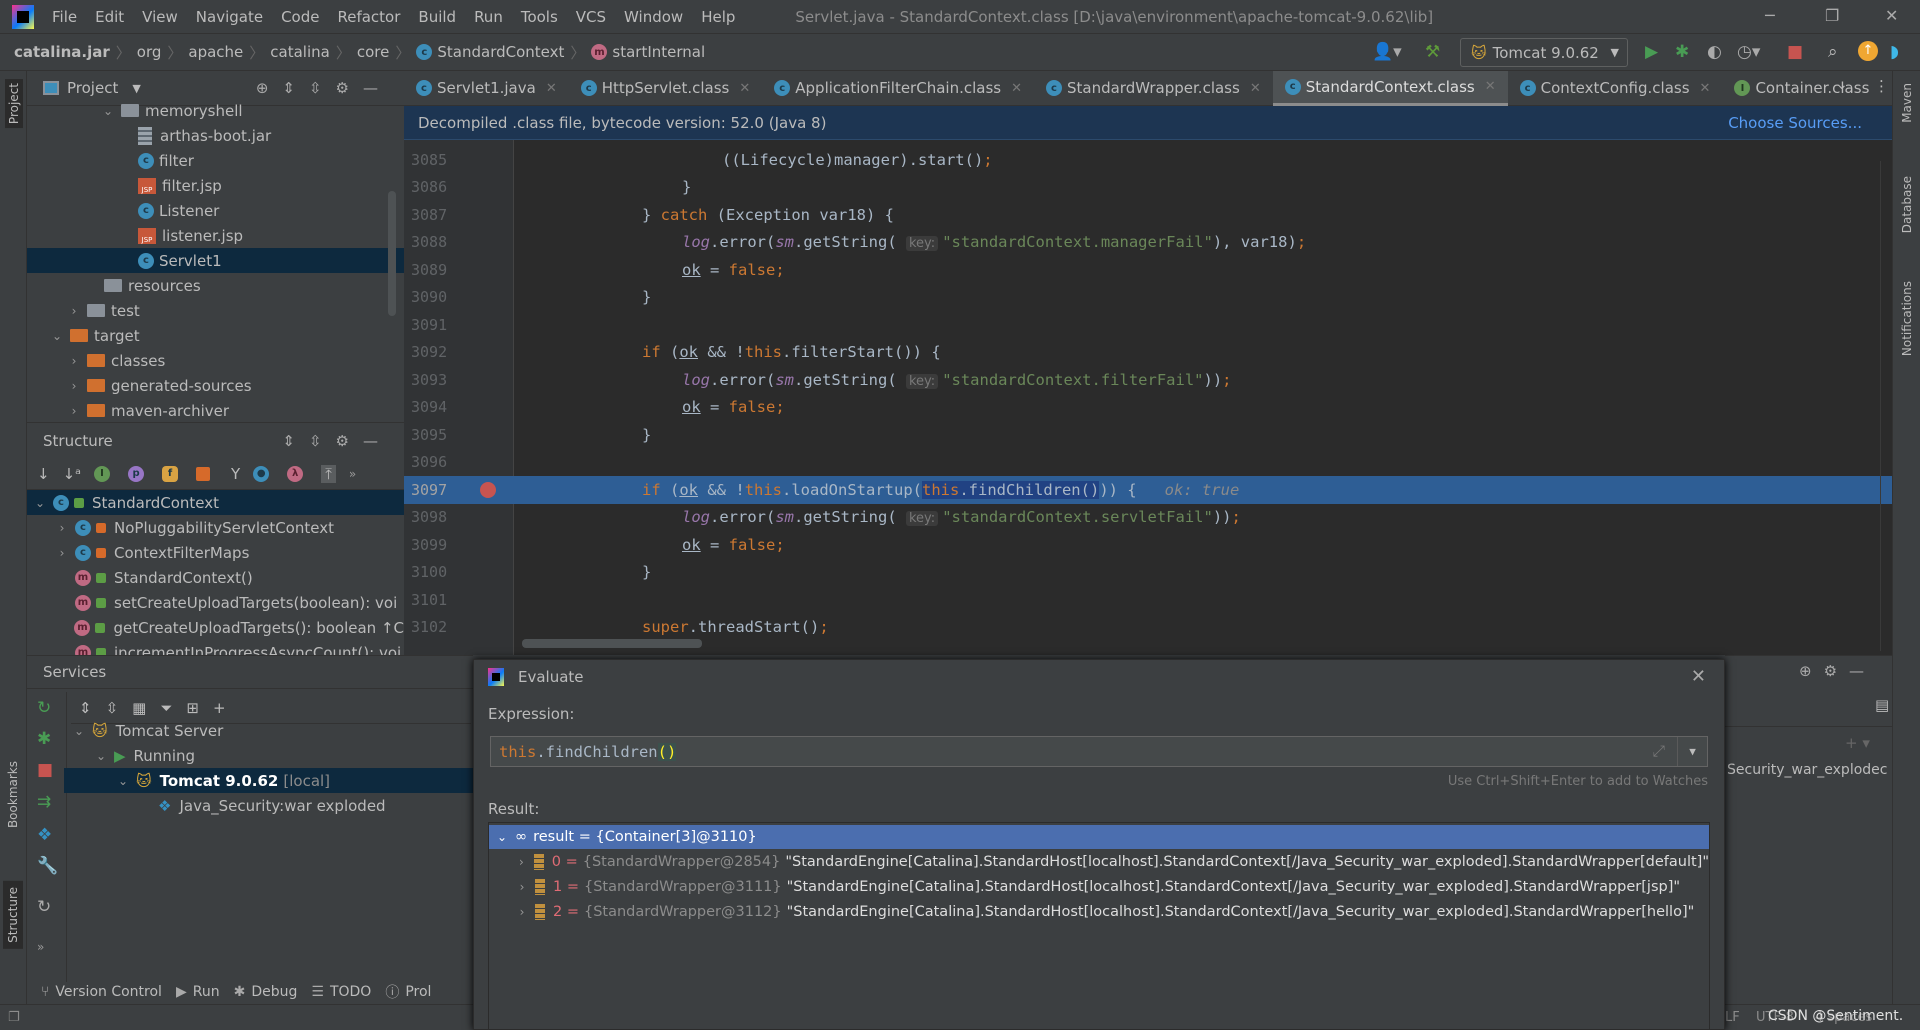 This screenshot has width=1920, height=1030. I want to click on breadcrumb-item: c StandardContext, so click(490, 52).